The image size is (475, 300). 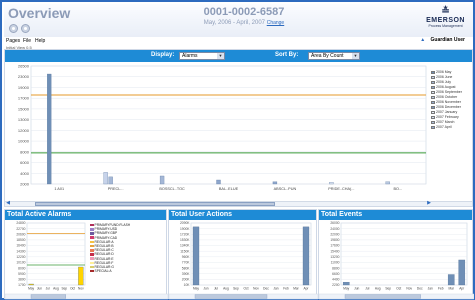 What do you see at coordinates (185, 251) in the screenshot?
I see `y-tick-label: 1150K` at bounding box center [185, 251].